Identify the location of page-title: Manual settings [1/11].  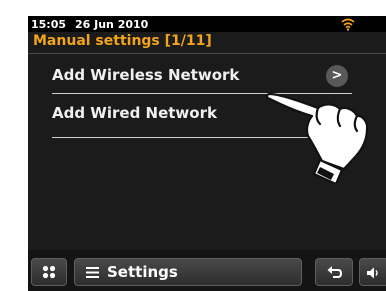
(122, 41).